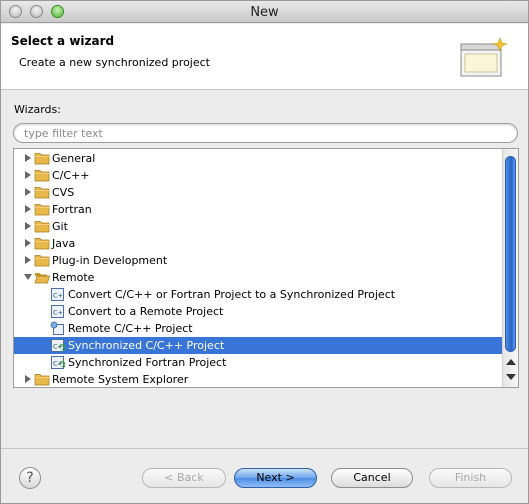  Describe the element at coordinates (510, 254) in the screenshot. I see `scrollbar-thumb` at that location.